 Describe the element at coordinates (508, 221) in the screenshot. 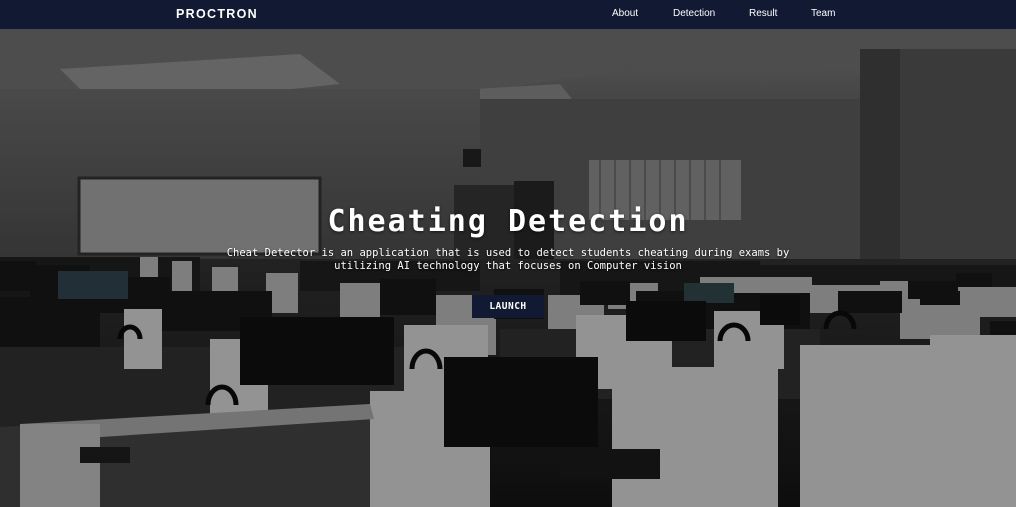

I see `hero-title: Cheating Detection` at that location.